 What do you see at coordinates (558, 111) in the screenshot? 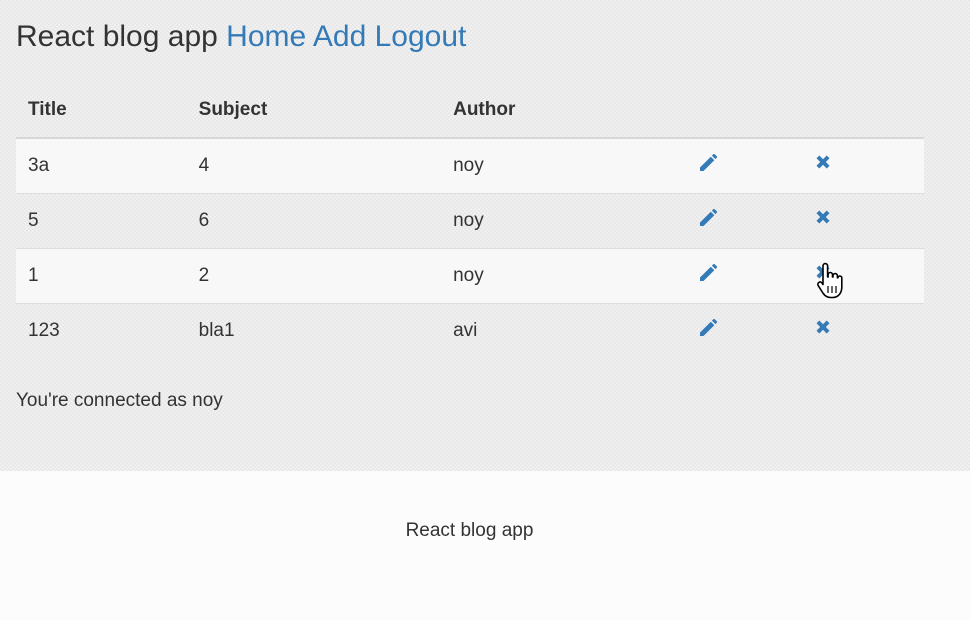
I see `column-header-author: Author` at bounding box center [558, 111].